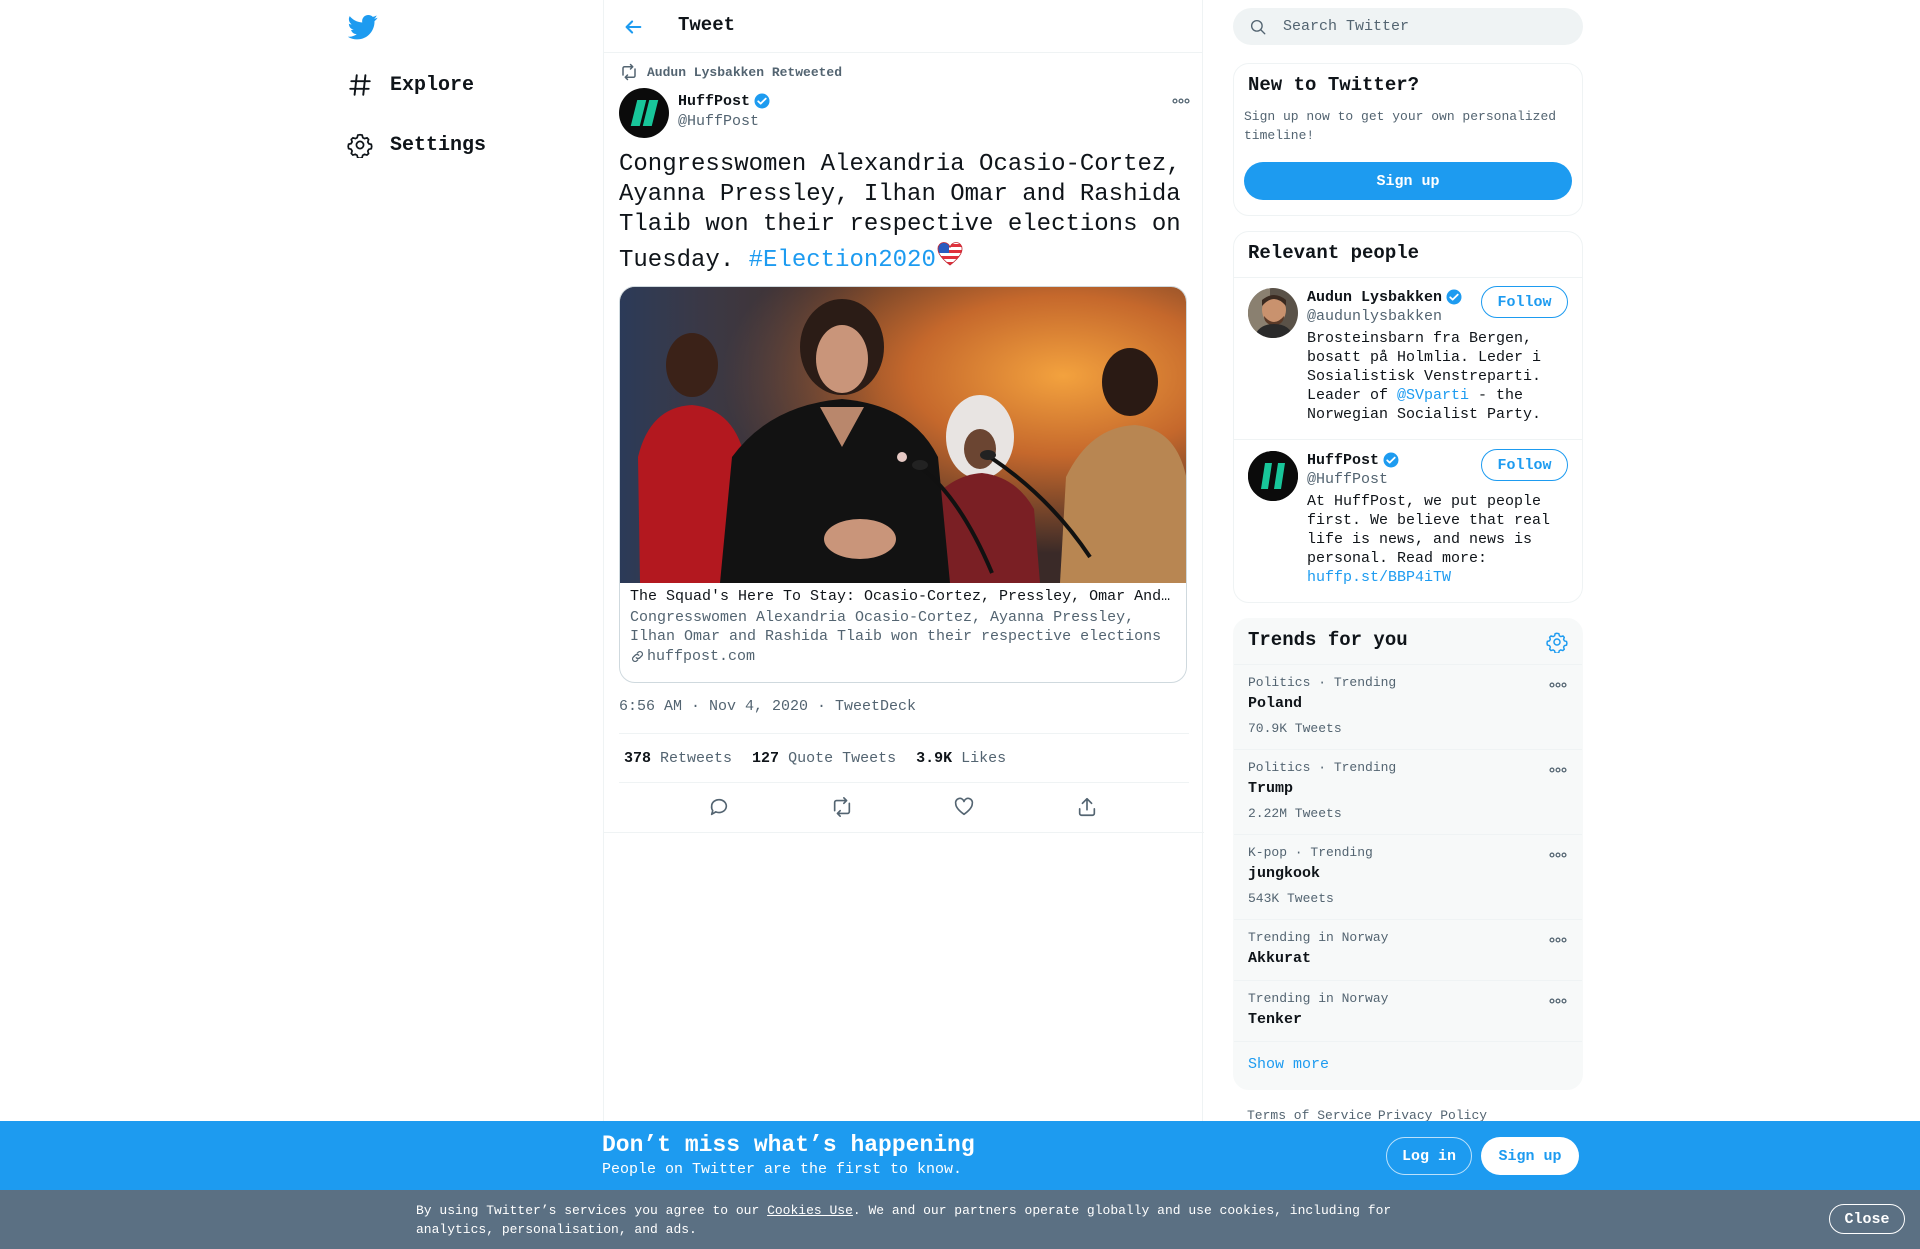  Describe the element at coordinates (745, 72) in the screenshot. I see `retweeted-by-label: Audun Lysbakken Retweeted` at that location.